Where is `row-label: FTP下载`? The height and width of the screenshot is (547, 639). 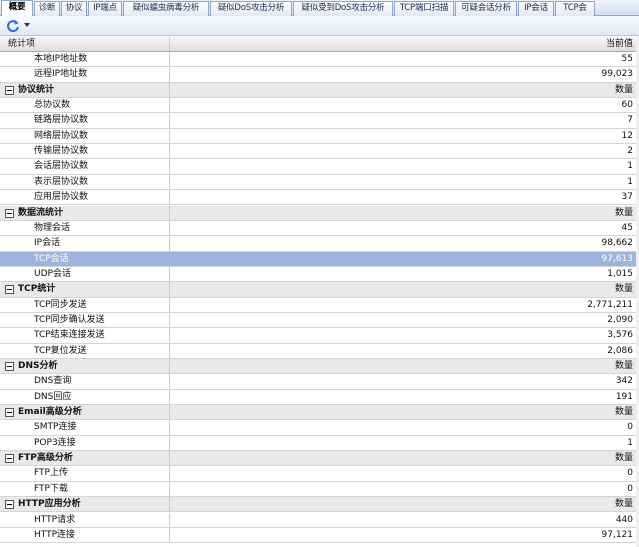 row-label: FTP下载 is located at coordinates (85, 489).